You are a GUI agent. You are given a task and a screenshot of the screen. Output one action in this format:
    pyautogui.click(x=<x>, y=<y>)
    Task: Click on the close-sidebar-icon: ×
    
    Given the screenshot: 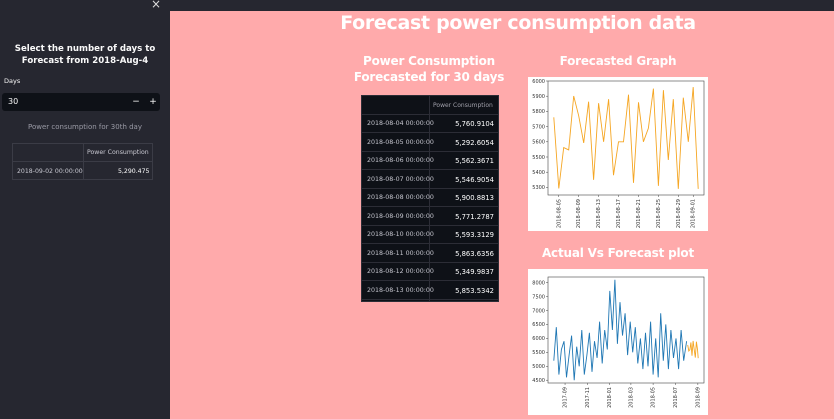 What is the action you would take?
    pyautogui.click(x=156, y=5)
    